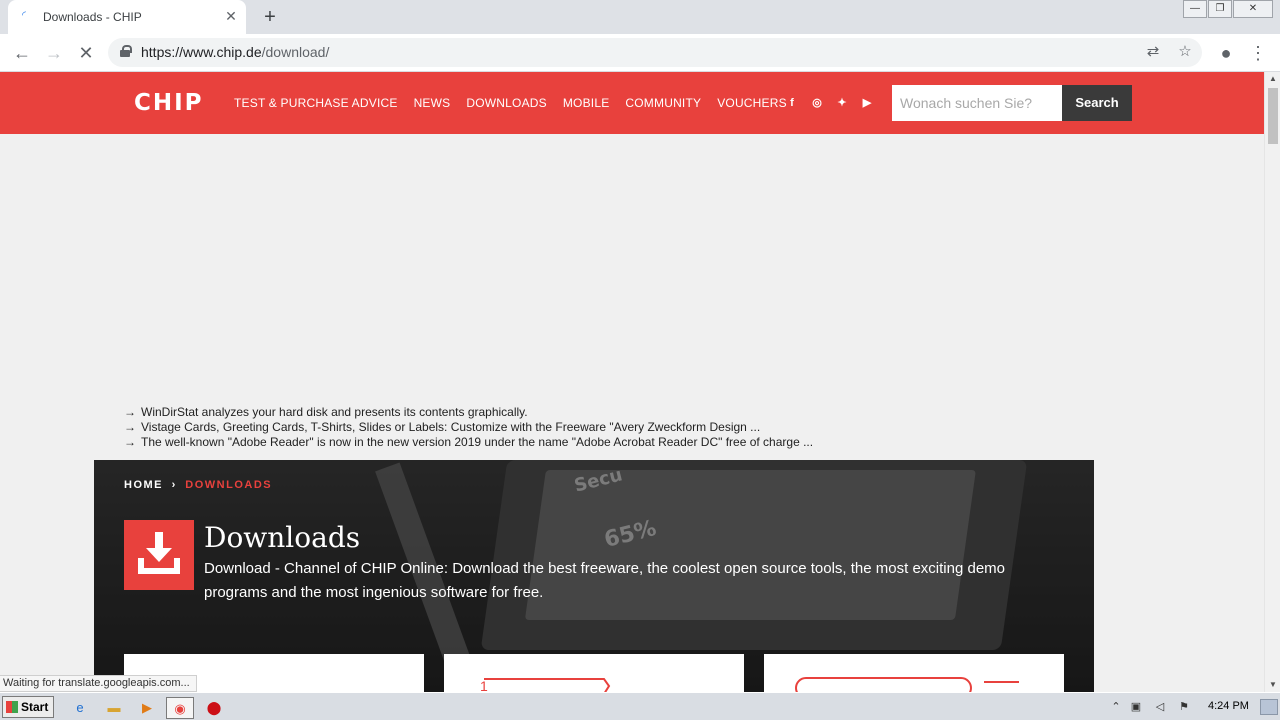 The width and height of the screenshot is (1280, 720). What do you see at coordinates (92, 17) in the screenshot?
I see `tab-title: Downloads - CHIP` at bounding box center [92, 17].